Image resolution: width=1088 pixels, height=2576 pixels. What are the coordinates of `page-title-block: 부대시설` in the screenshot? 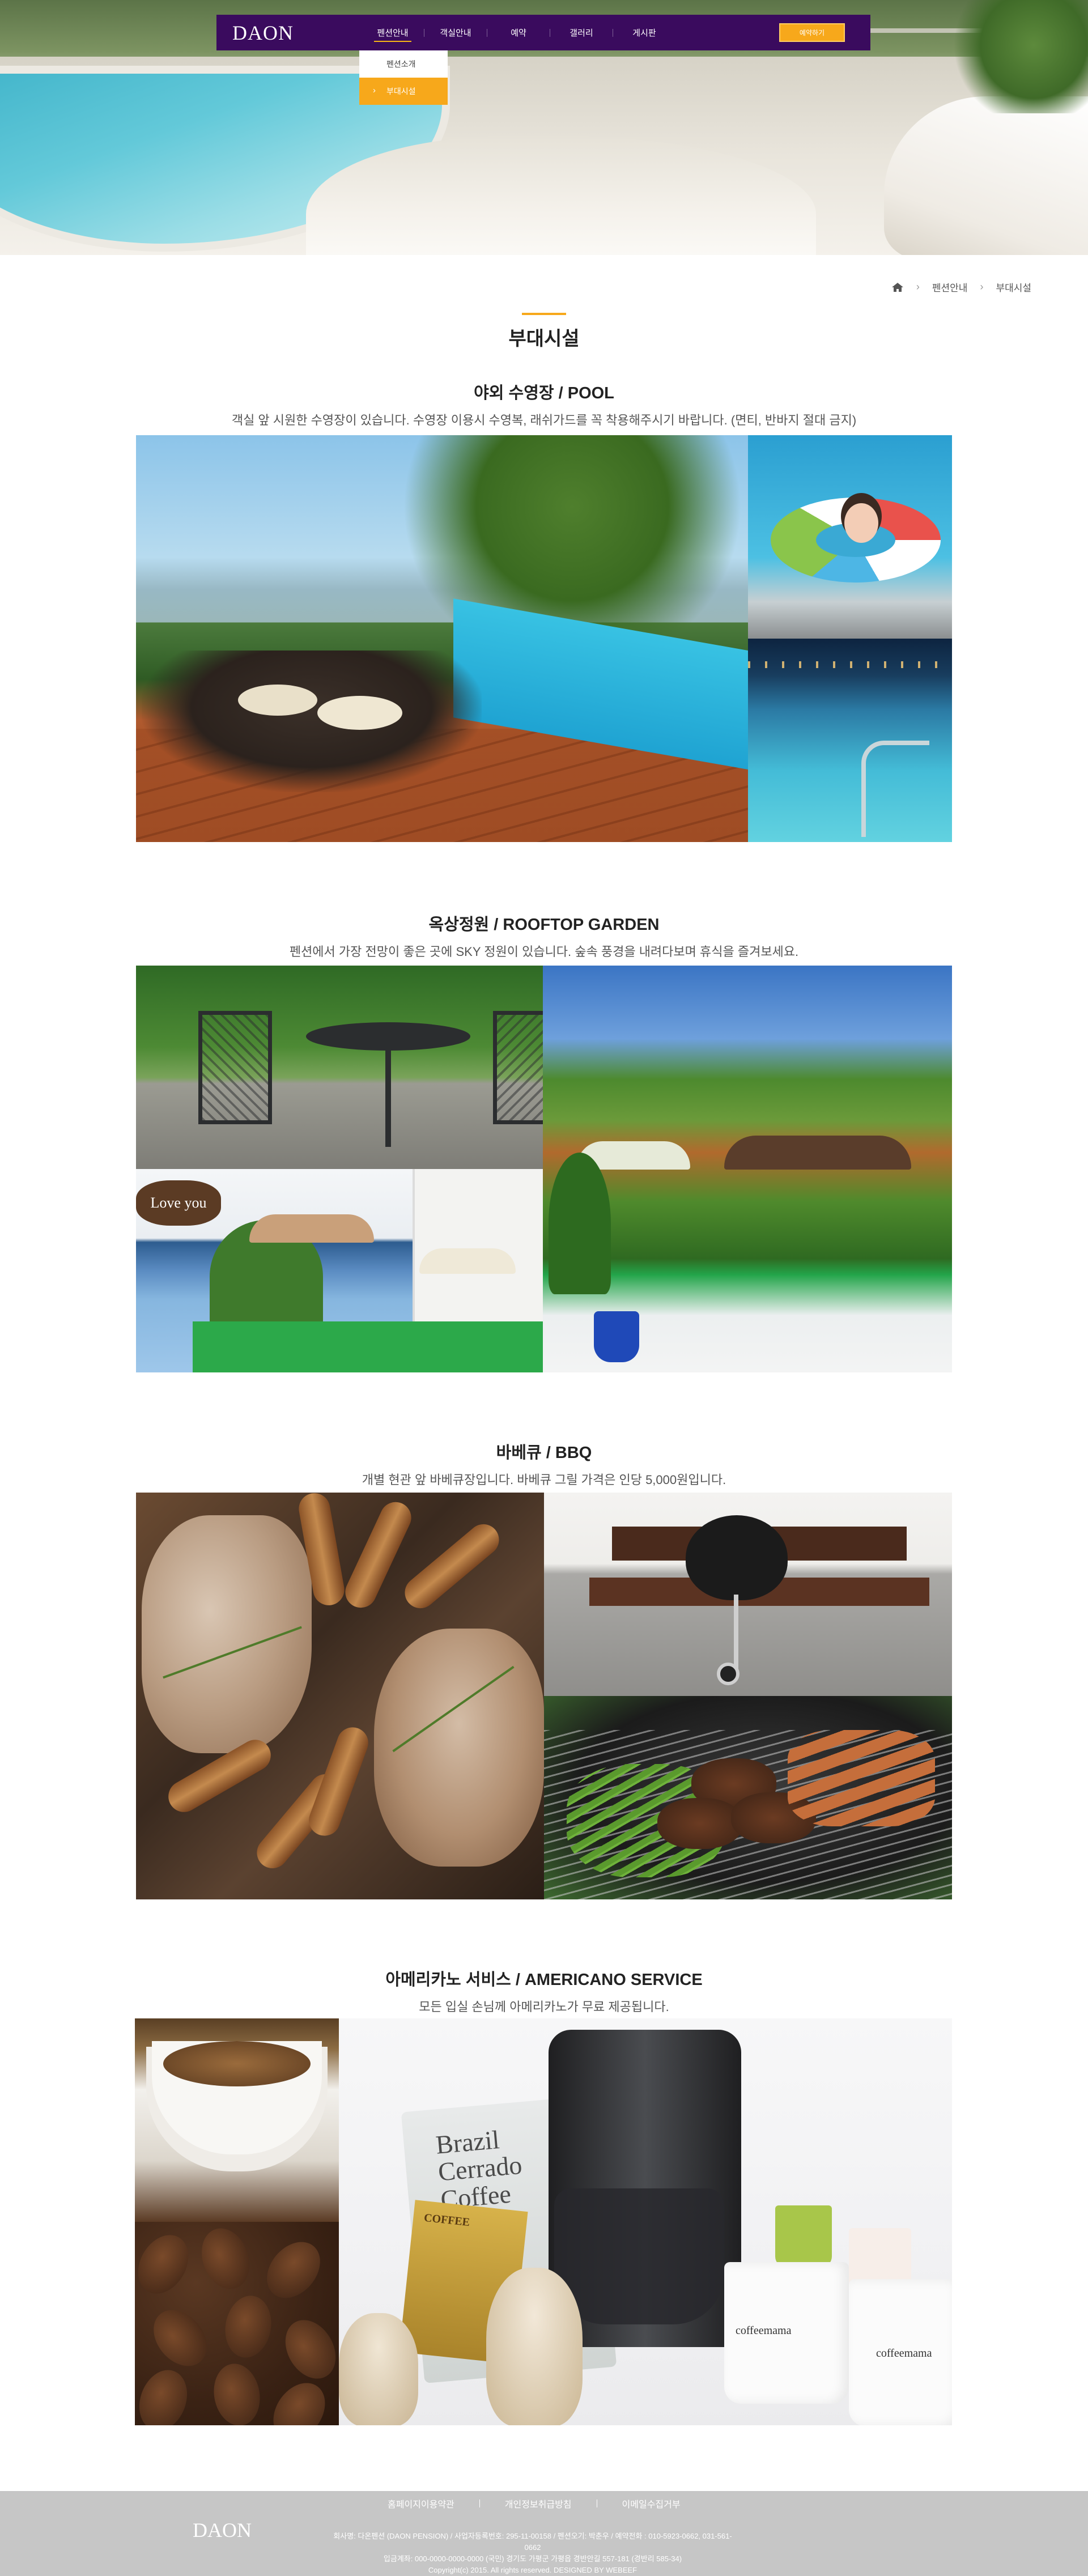 It's located at (544, 332).